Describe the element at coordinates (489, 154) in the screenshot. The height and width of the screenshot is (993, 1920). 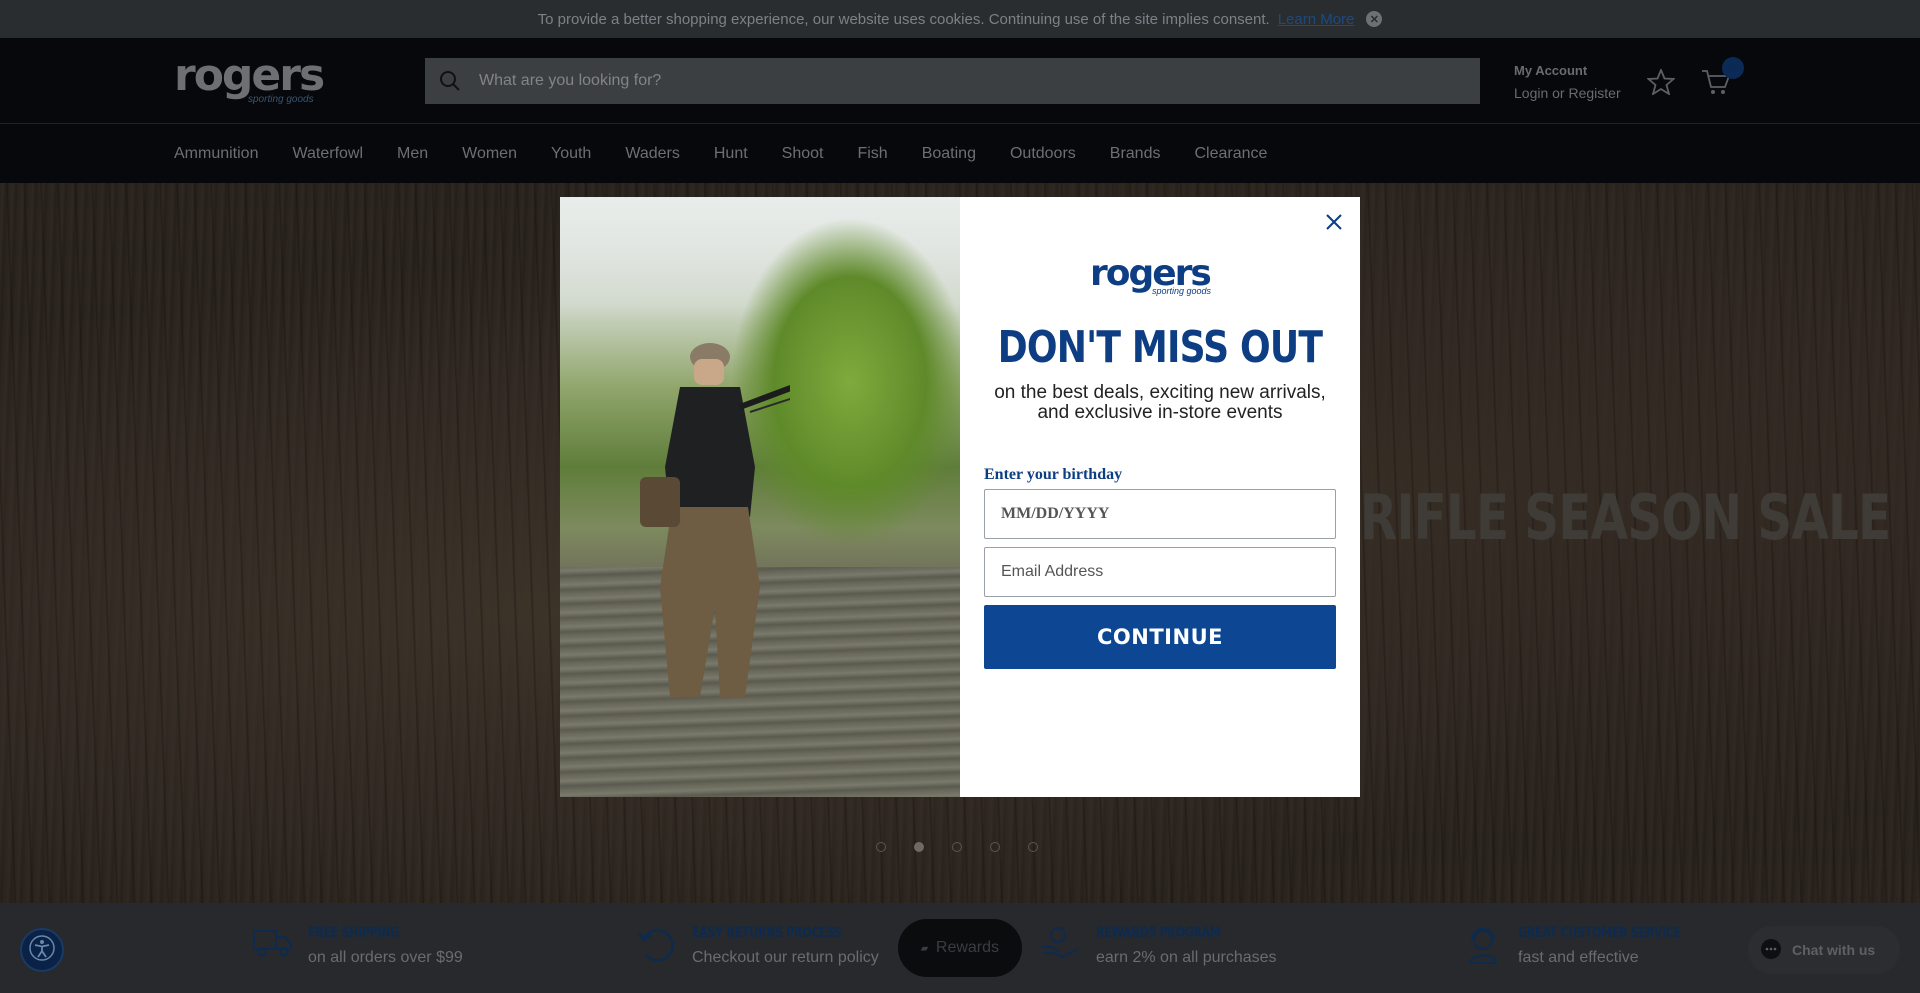
I see `nav-item-women: Women` at that location.